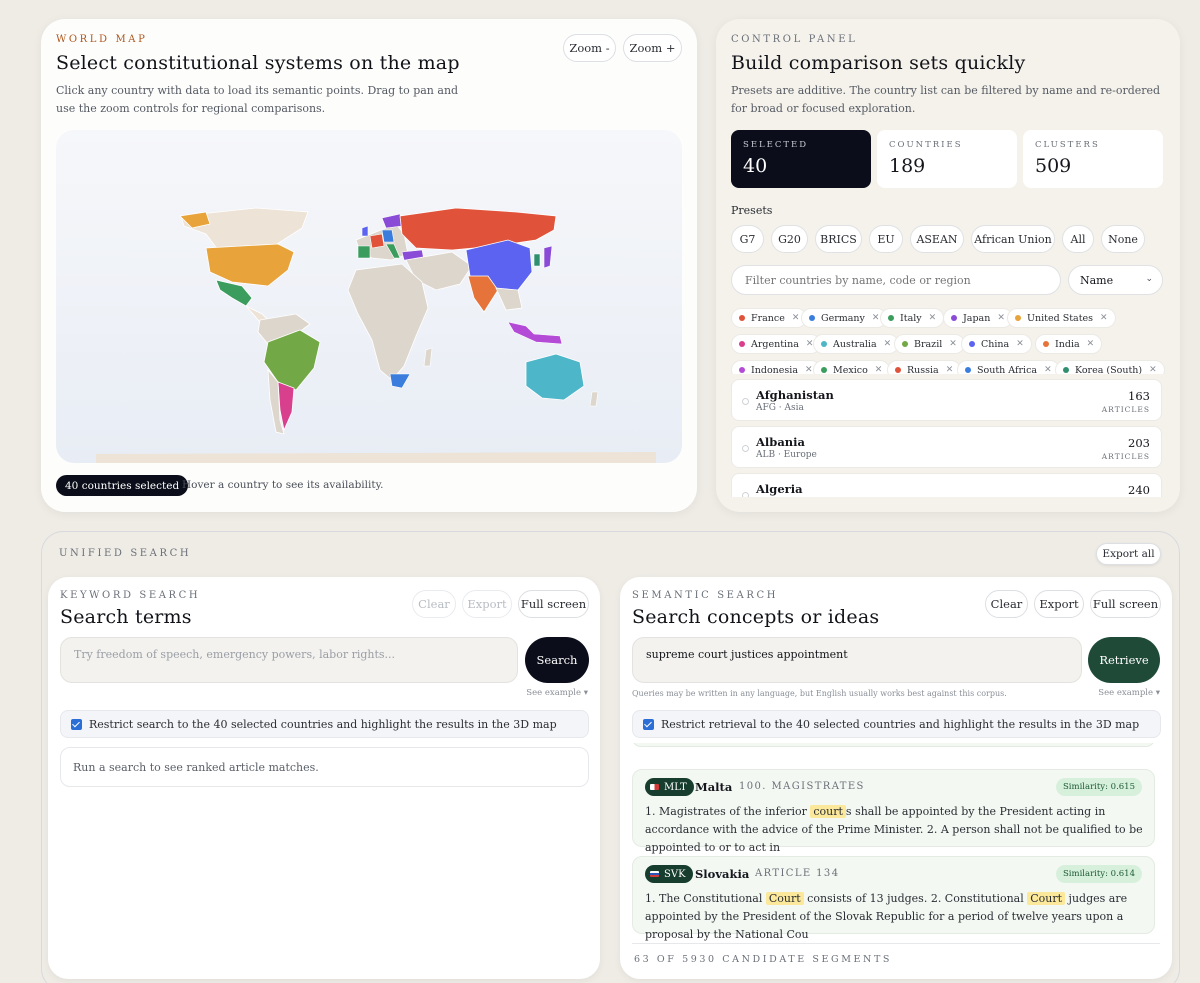 This screenshot has height=983, width=1200. Describe the element at coordinates (250, 265) in the screenshot. I see `map-country-usa` at that location.